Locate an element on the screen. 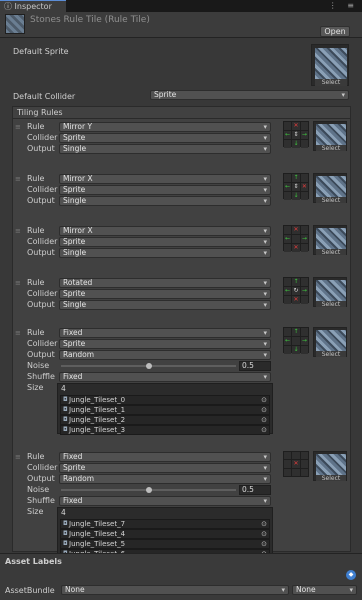 This screenshot has height=600, width=362. neighbor-rule-grid: ✕ is located at coordinates (296, 464).